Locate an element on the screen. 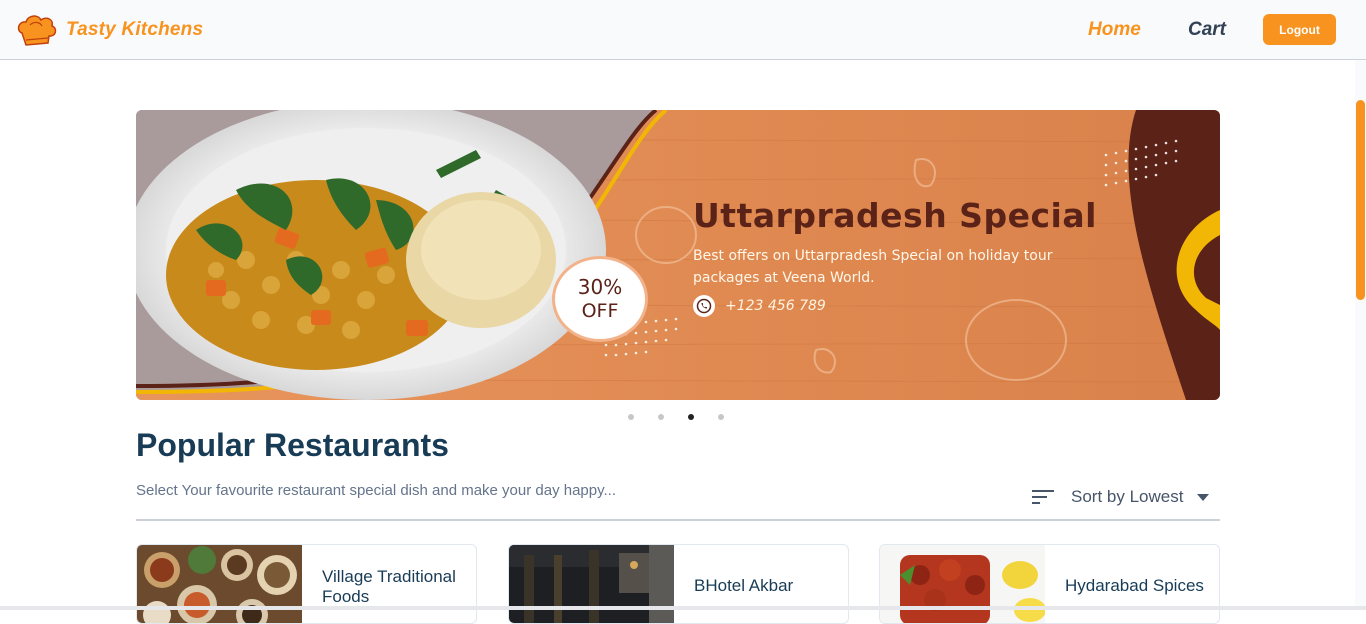 Image resolution: width=1366 pixels, height=624 pixels. brand-logo: Tasty Kitchens is located at coordinates (109, 30).